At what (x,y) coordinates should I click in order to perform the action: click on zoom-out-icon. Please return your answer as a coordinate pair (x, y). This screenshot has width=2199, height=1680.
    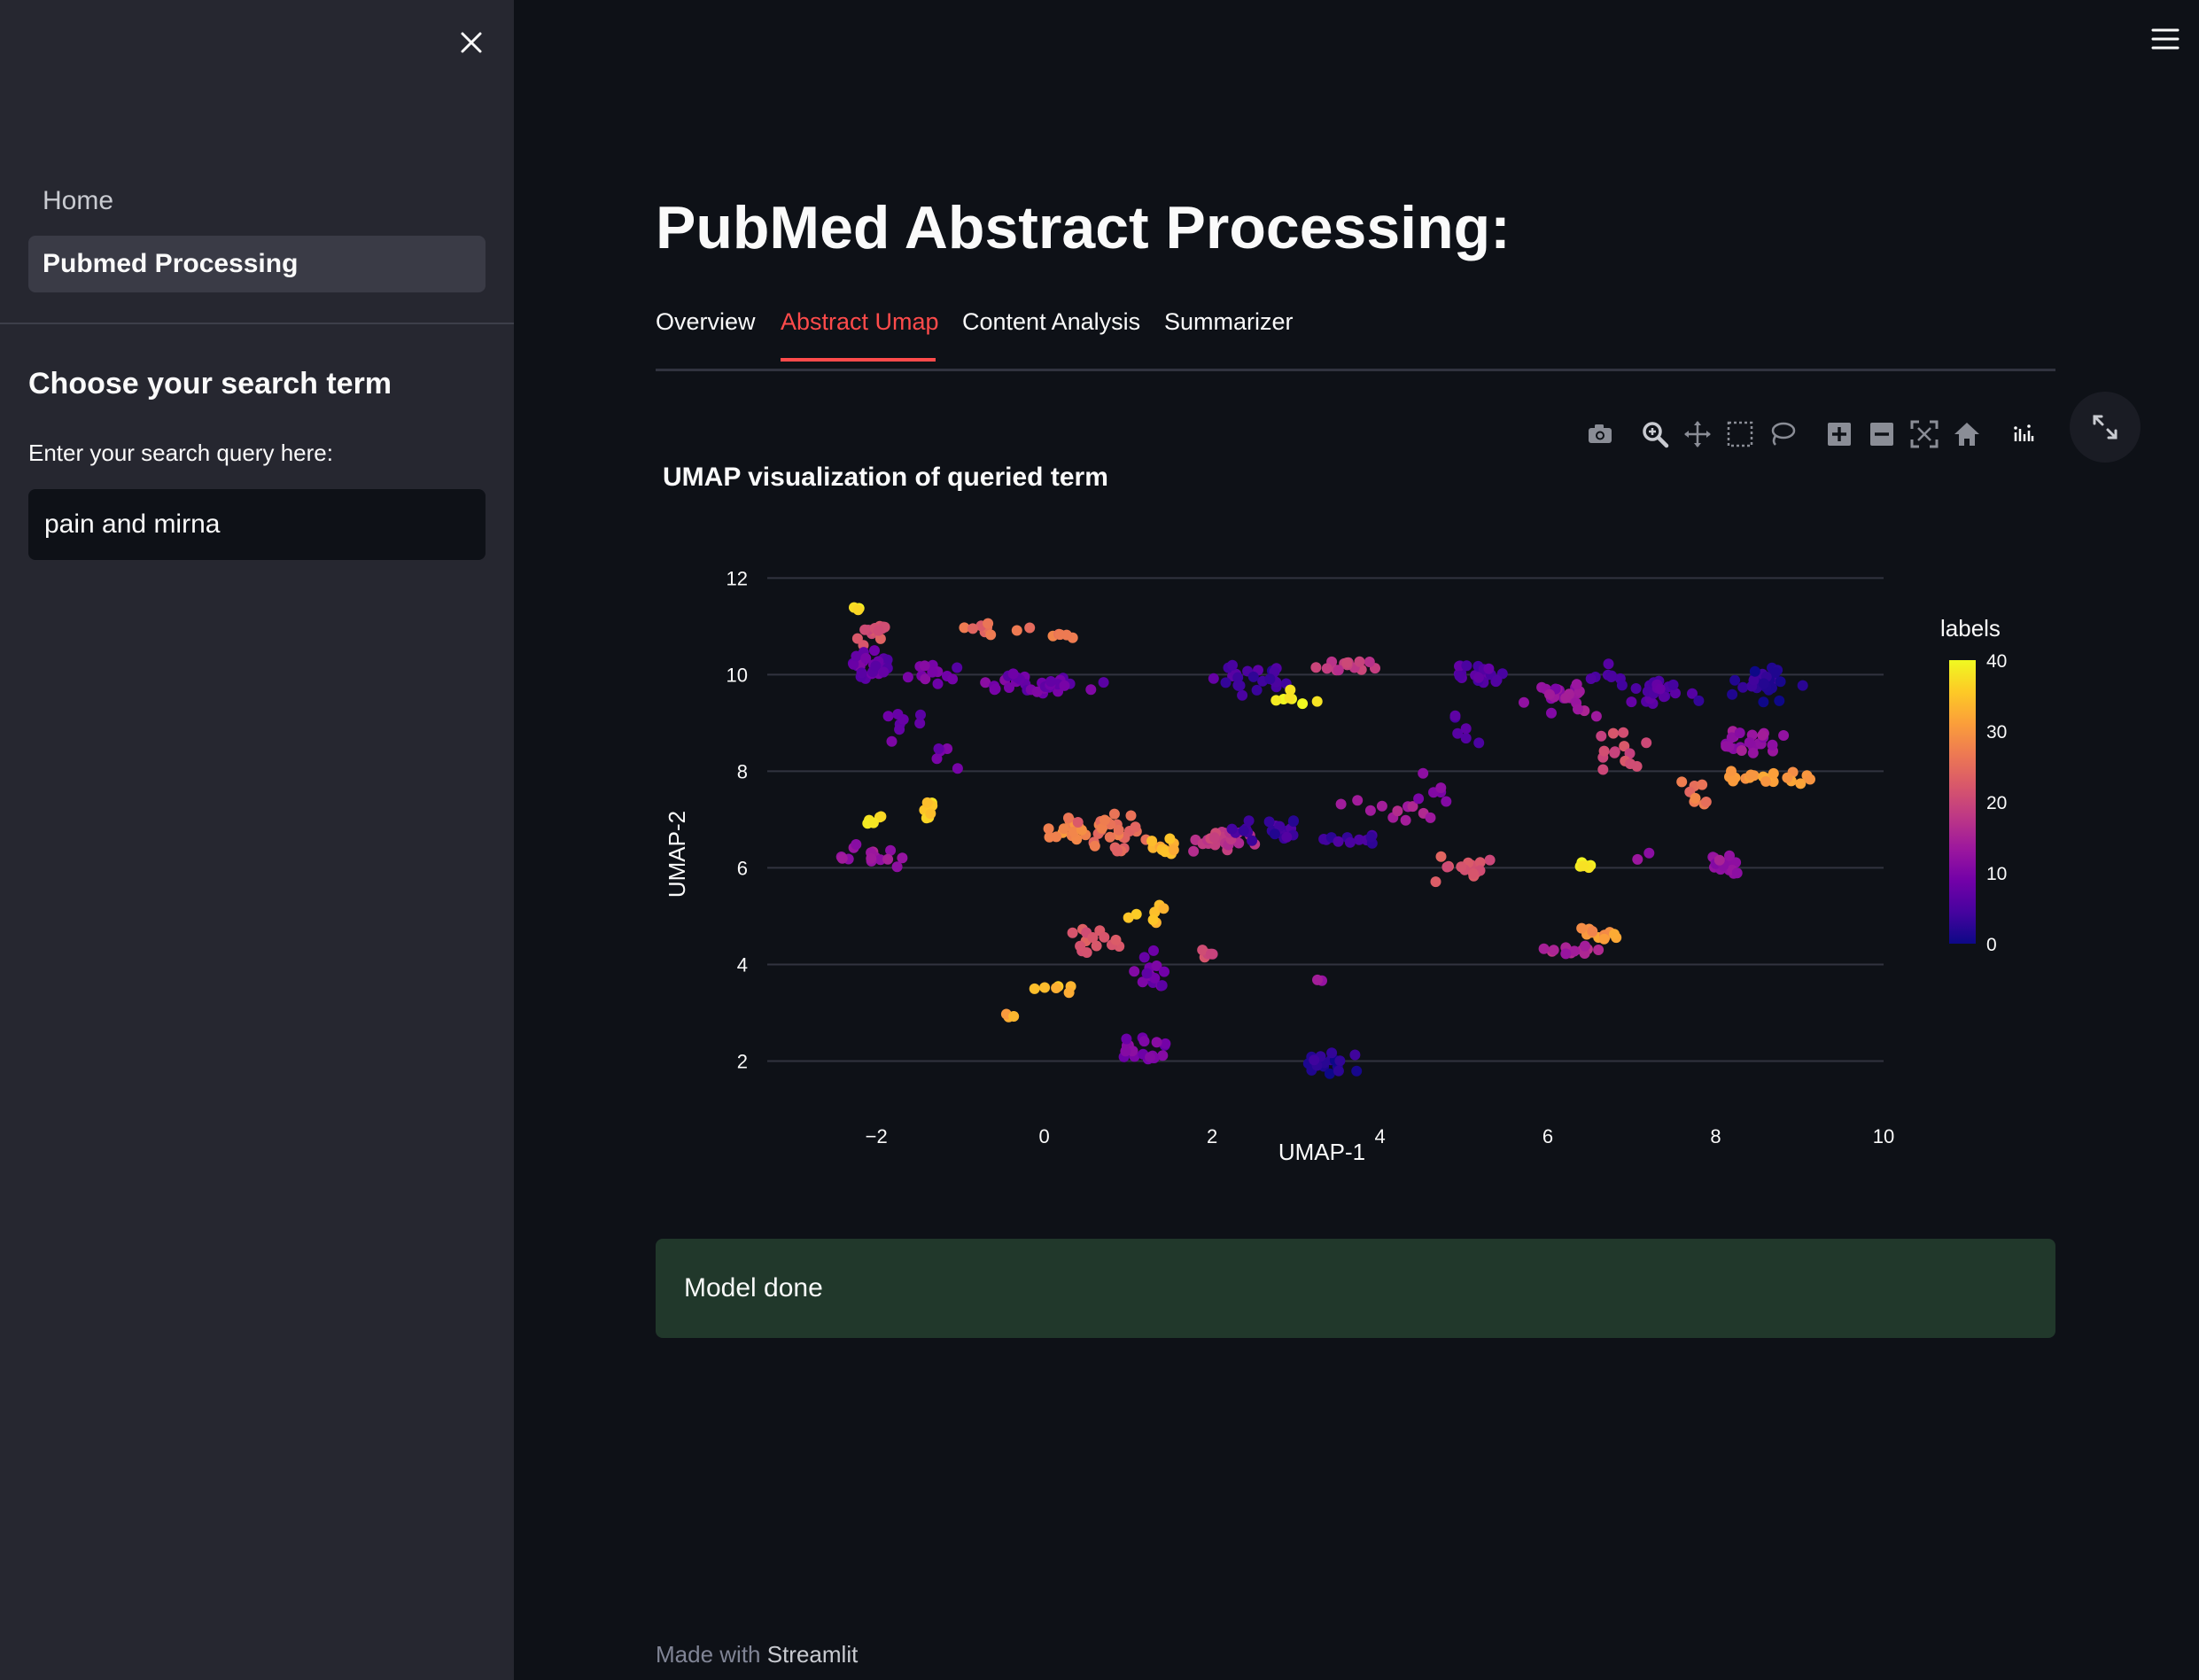
    Looking at the image, I should click on (1882, 434).